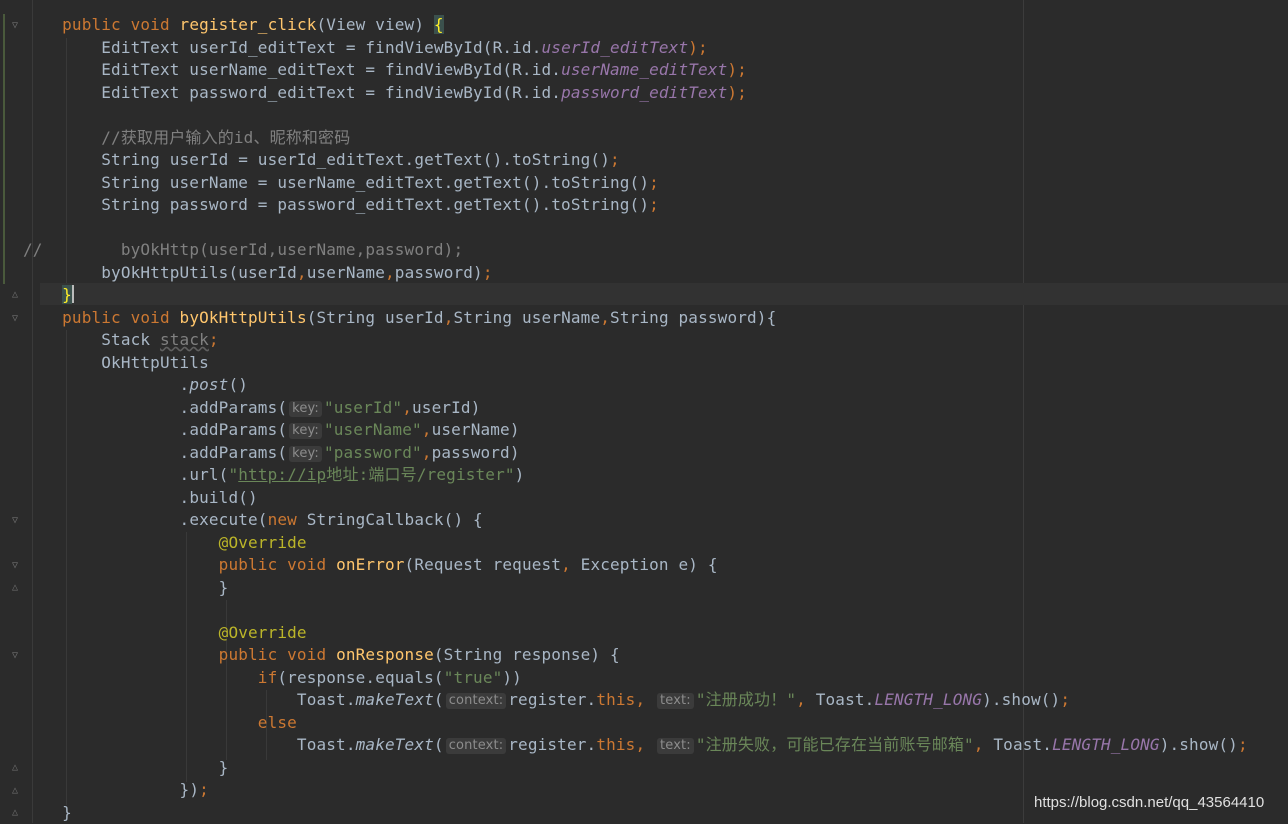 The width and height of the screenshot is (1288, 824). I want to click on code-line: byOkHttpUtils(userId,userName,password);, so click(258, 273).